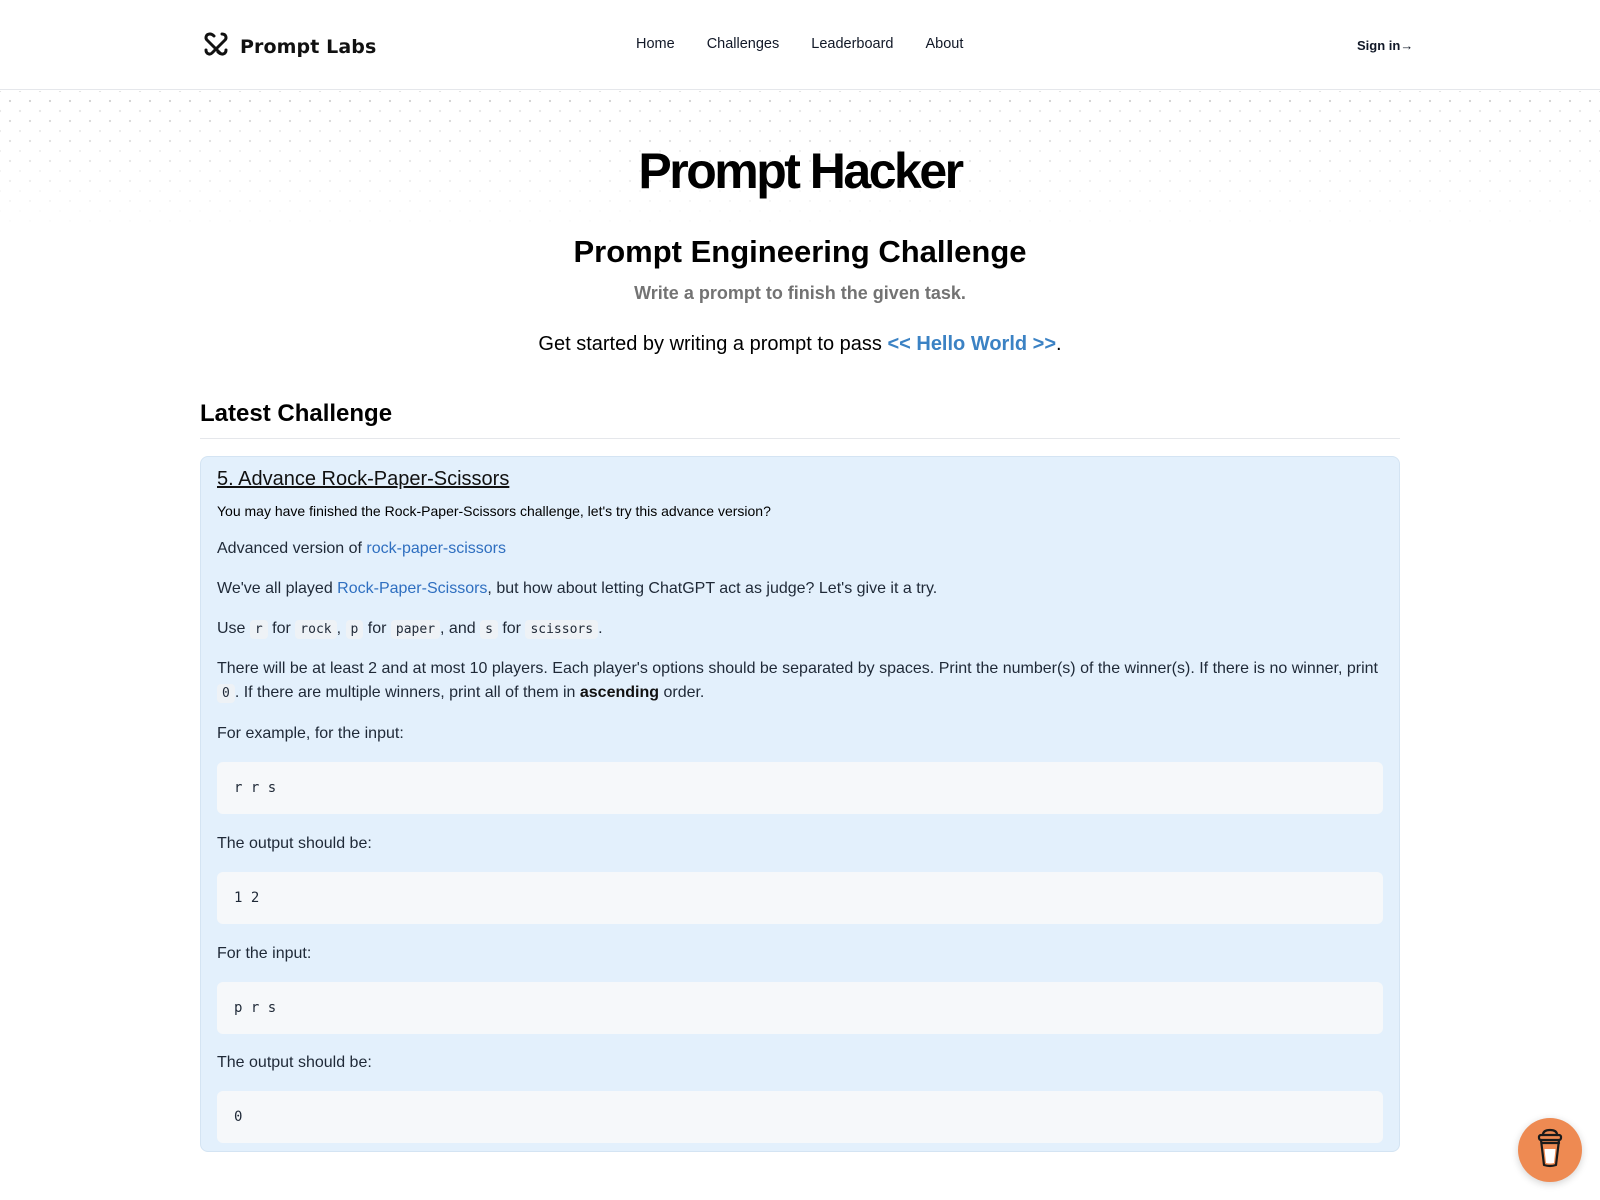 This screenshot has width=1600, height=1200. Describe the element at coordinates (971, 344) in the screenshot. I see `hello-world-link: << Hello World >>` at that location.